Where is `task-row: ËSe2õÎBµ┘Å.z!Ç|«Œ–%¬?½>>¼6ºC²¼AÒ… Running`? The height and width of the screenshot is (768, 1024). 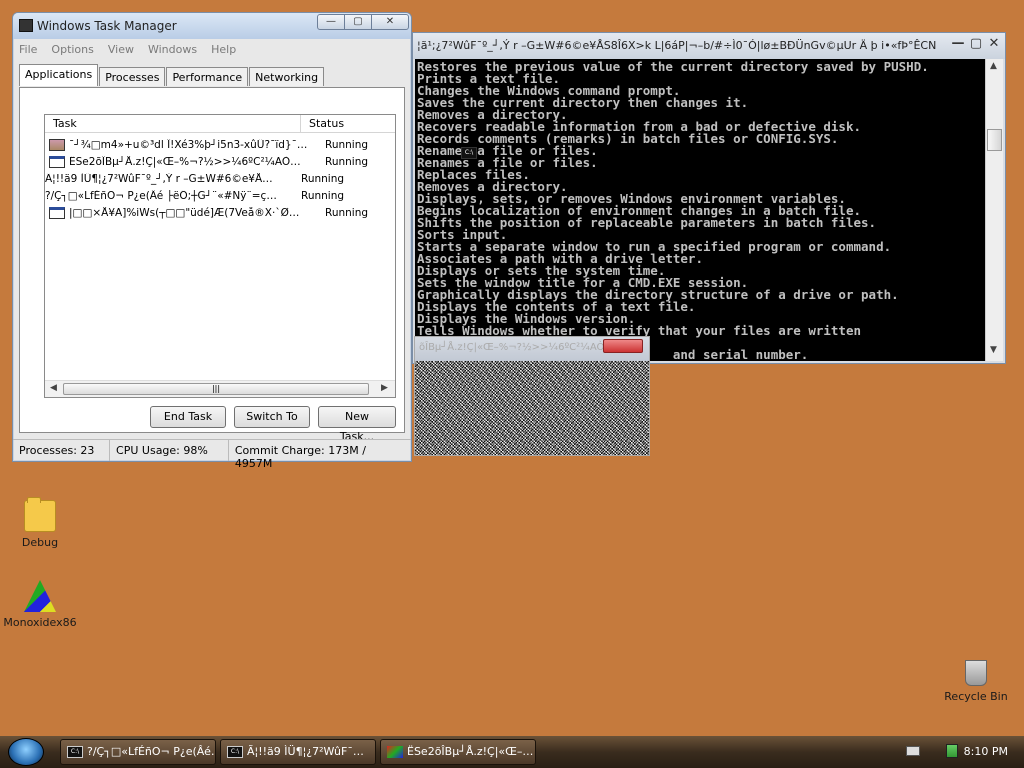
task-row: ËSe2õÎBµ┘Å.z!Ç|«Œ–%¬?½>>¼6ºC²¼AÒ… Running is located at coordinates (220, 161).